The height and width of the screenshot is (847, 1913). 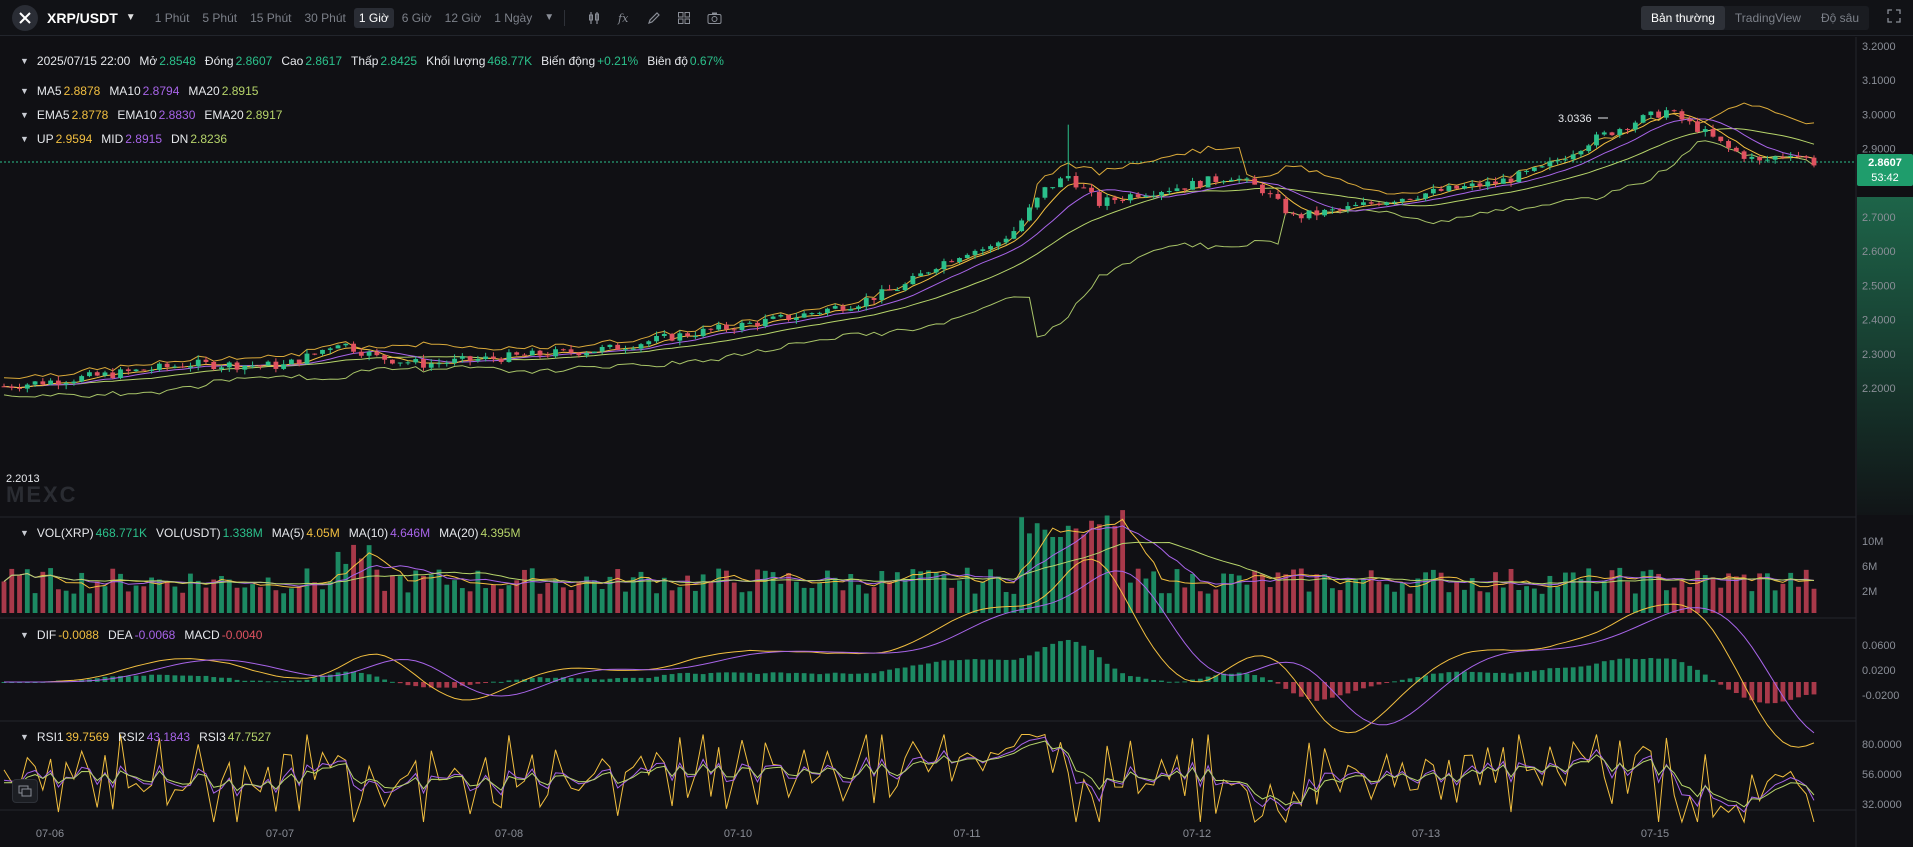 What do you see at coordinates (1882, 805) in the screenshot?
I see `rsi-axis-label: 32.0000` at bounding box center [1882, 805].